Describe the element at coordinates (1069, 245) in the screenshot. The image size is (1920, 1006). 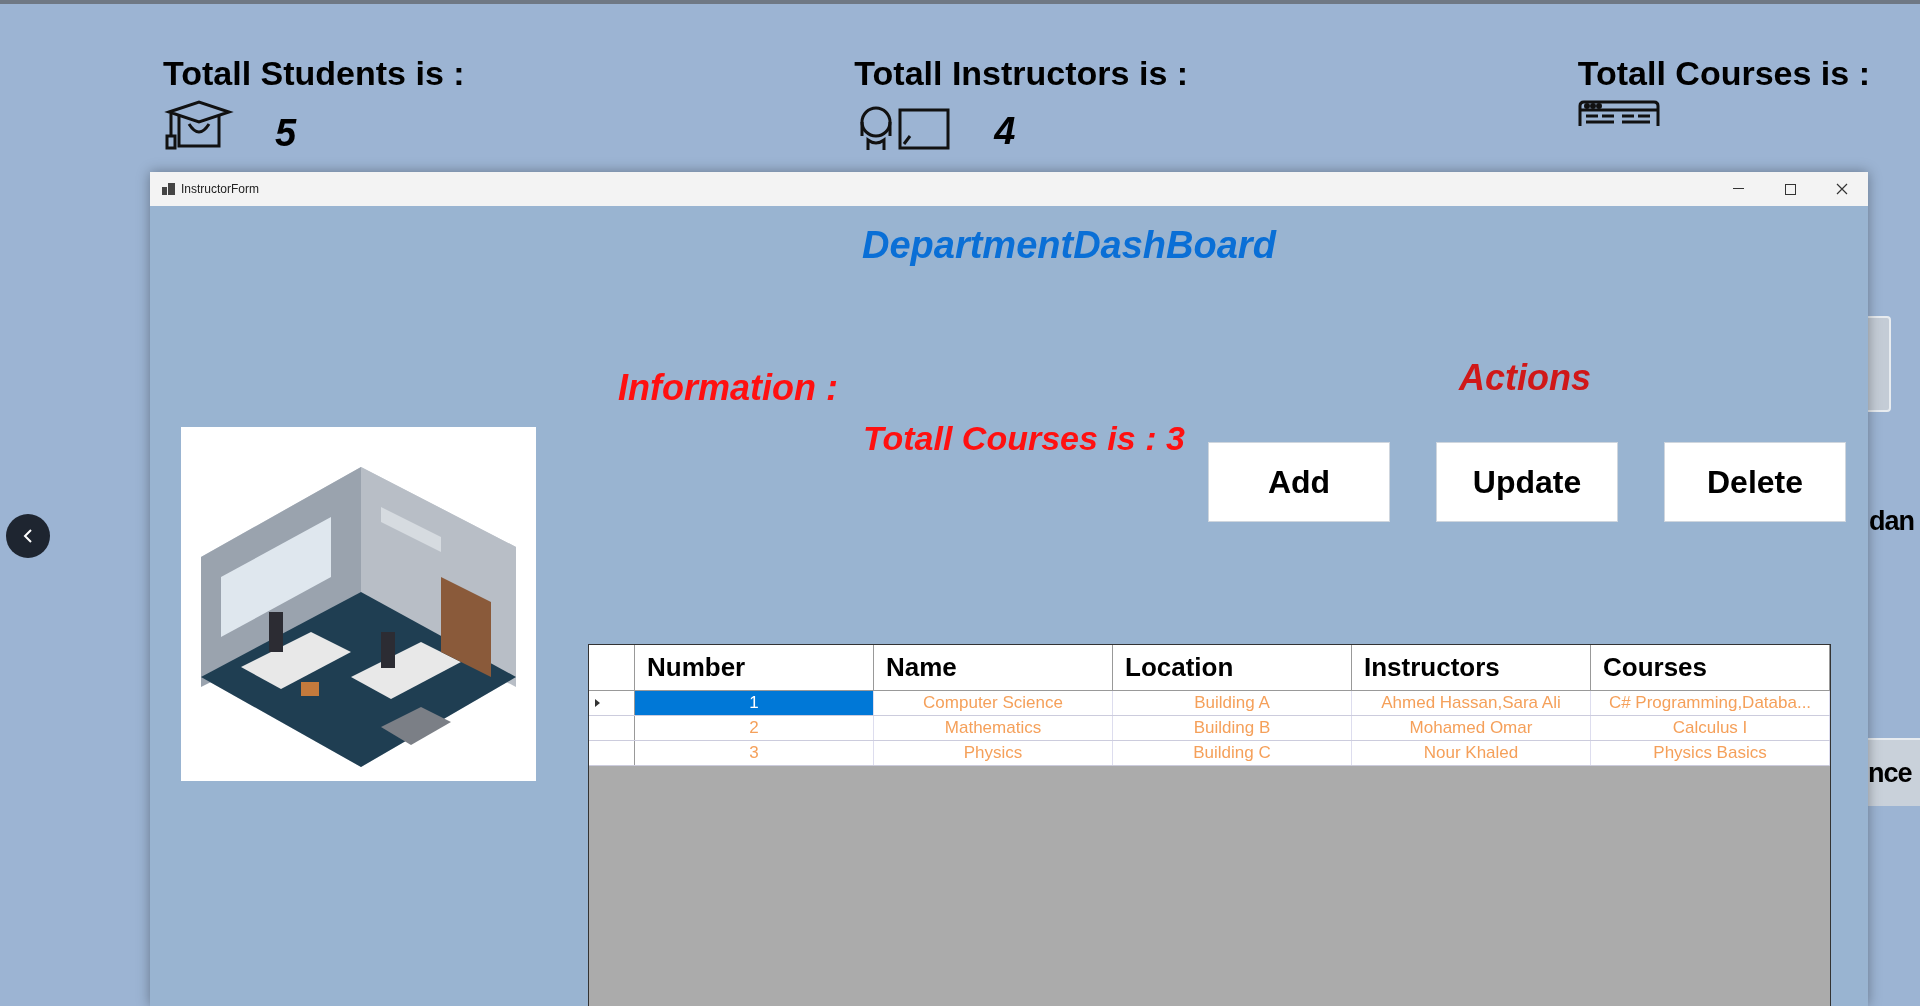
I see `dashboard-heading: DepartmentDashBoard` at that location.